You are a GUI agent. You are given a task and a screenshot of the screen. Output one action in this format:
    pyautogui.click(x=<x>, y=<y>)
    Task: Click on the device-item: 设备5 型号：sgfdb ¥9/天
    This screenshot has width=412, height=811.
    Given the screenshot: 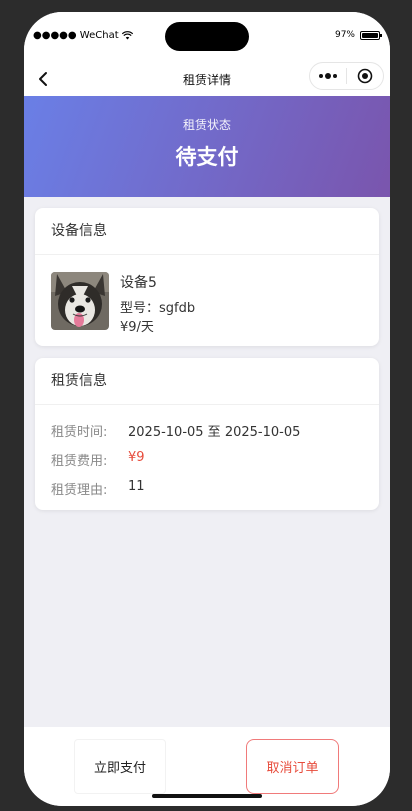 What is the action you would take?
    pyautogui.click(x=207, y=300)
    